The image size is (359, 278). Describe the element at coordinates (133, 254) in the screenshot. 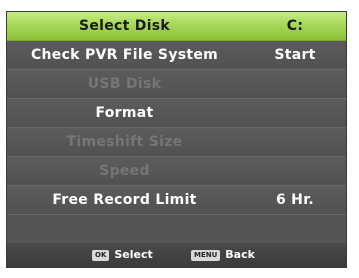

I see `select-hint-label: Select` at that location.